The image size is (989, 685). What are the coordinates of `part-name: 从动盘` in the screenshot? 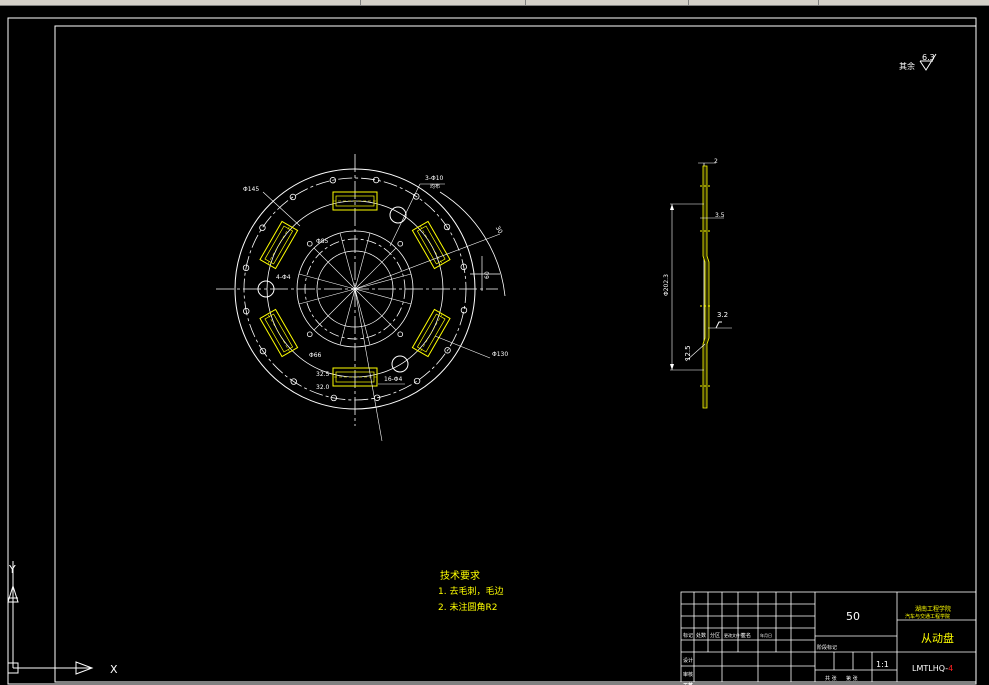 It's located at (937, 638).